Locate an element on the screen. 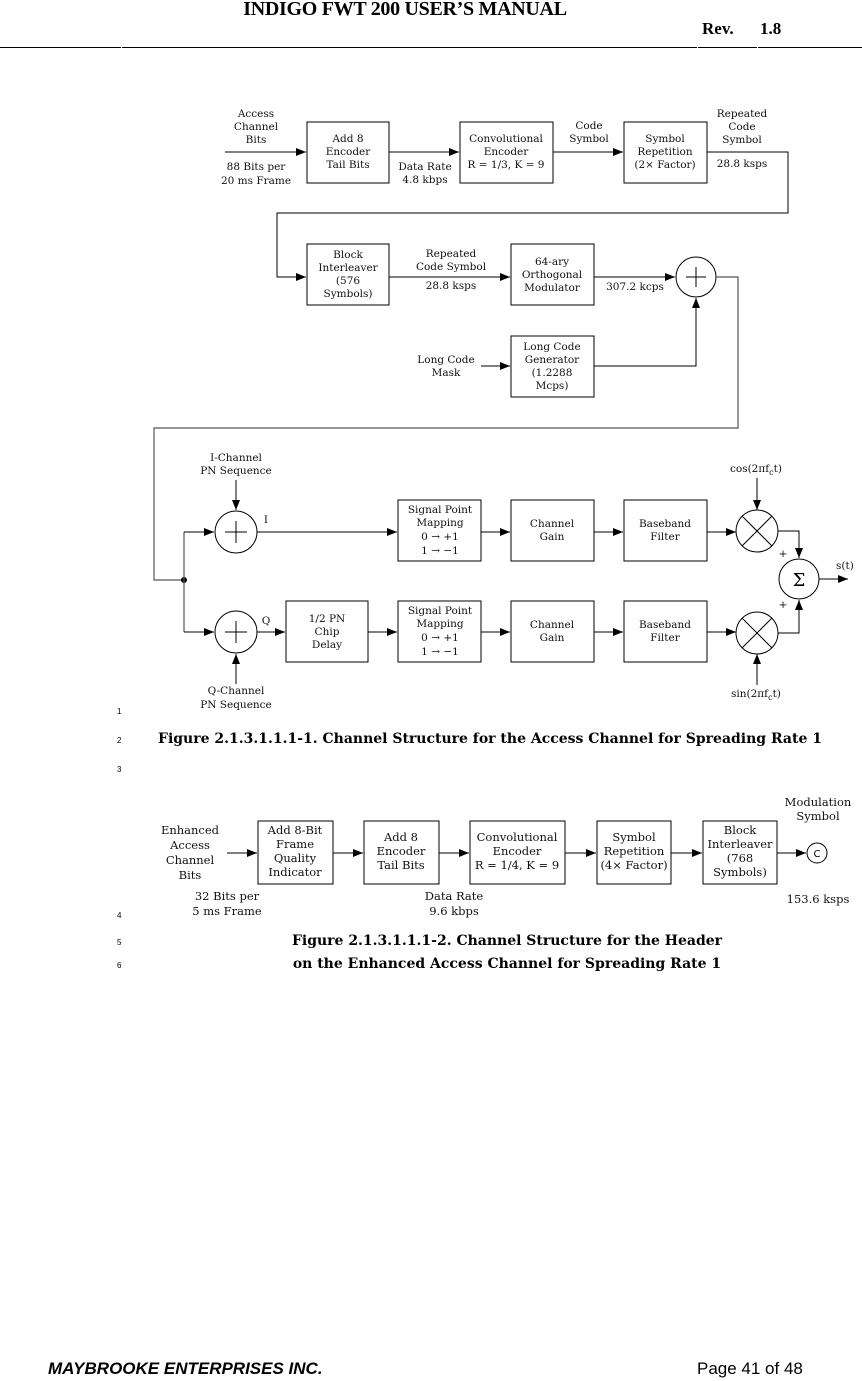  long-code-generator-block: Long Code Generator (1.2288 Mcps) is located at coordinates (552, 366).